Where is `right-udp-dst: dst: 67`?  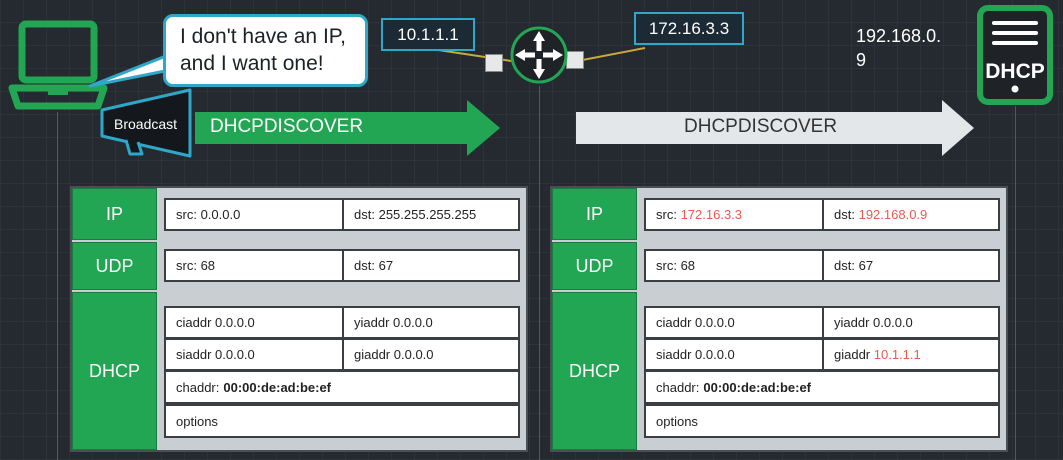
right-udp-dst: dst: 67 is located at coordinates (911, 265).